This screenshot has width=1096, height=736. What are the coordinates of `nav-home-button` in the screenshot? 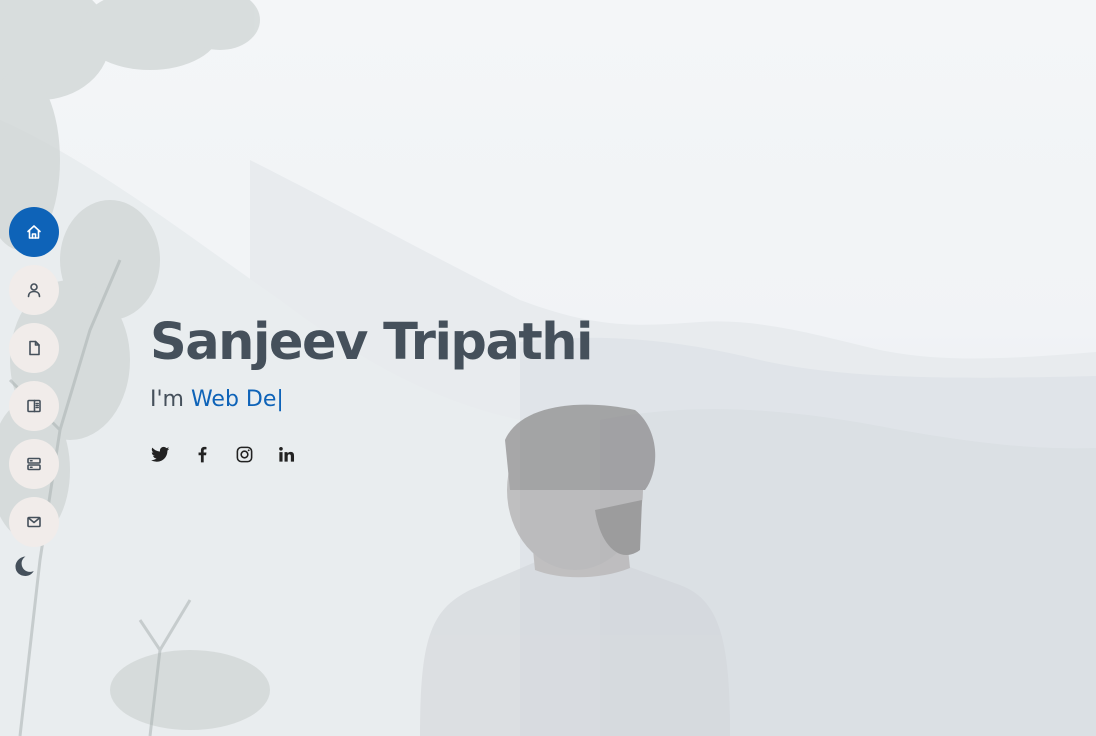 It's located at (34, 232).